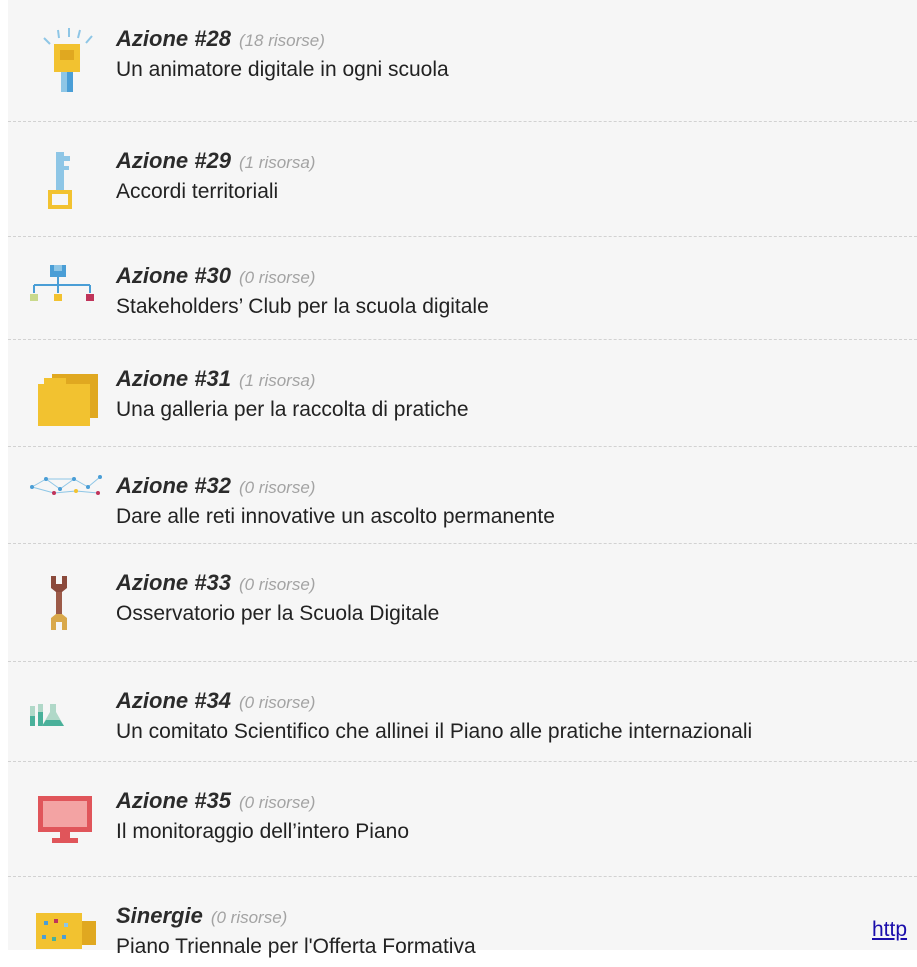 This screenshot has width=917, height=967. Describe the element at coordinates (69, 602) in the screenshot. I see `wrench-icon` at that location.